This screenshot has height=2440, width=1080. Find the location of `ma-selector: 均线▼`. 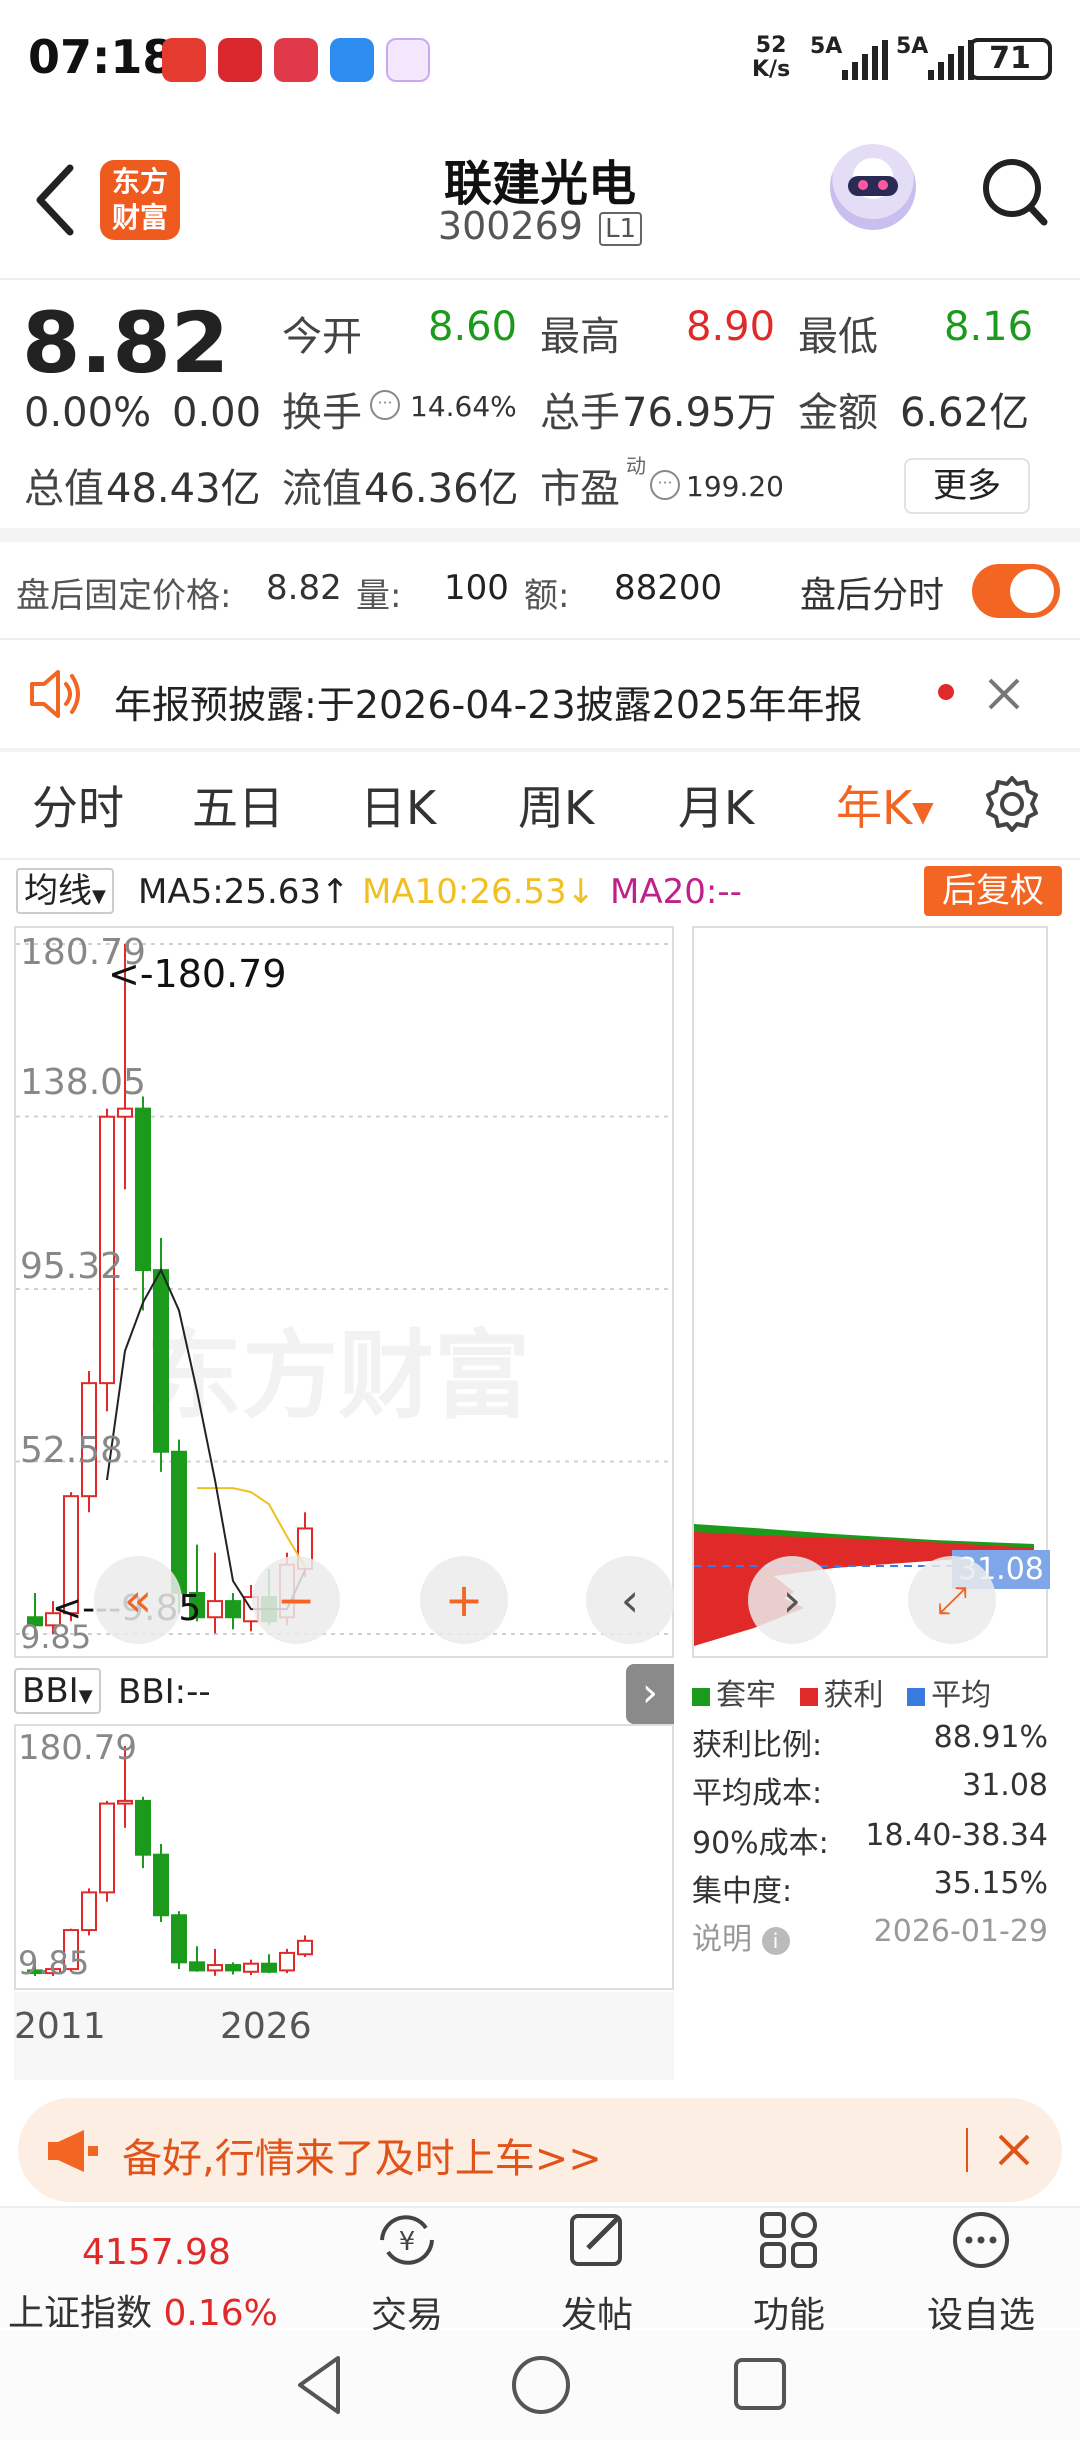

ma-selector: 均线▼ is located at coordinates (65, 891).